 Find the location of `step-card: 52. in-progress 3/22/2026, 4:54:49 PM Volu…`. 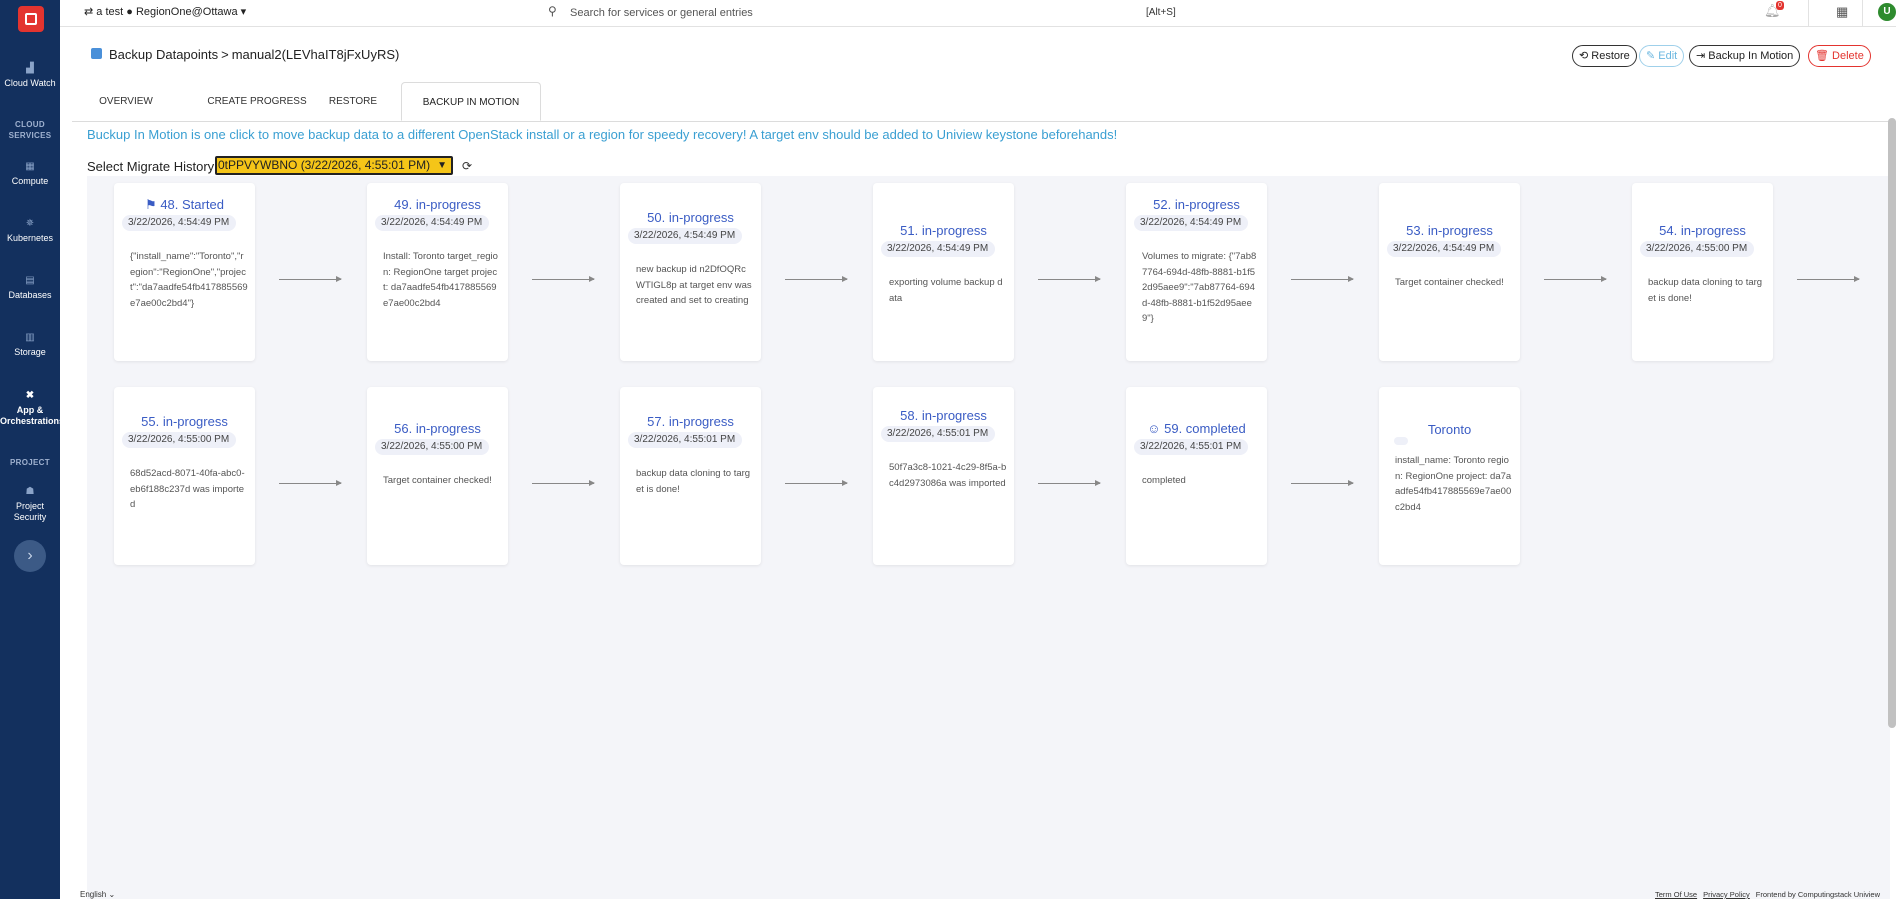

step-card: 52. in-progress 3/22/2026, 4:54:49 PM Volu… is located at coordinates (1196, 272).